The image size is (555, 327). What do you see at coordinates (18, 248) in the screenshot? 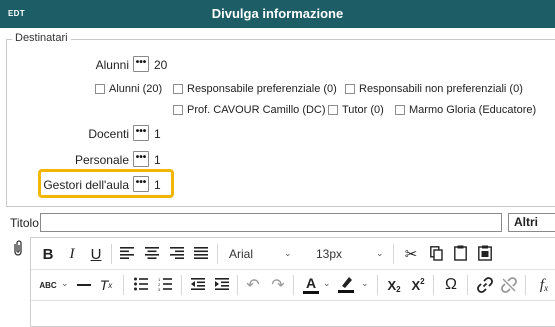
I see `paperclip-icon` at bounding box center [18, 248].